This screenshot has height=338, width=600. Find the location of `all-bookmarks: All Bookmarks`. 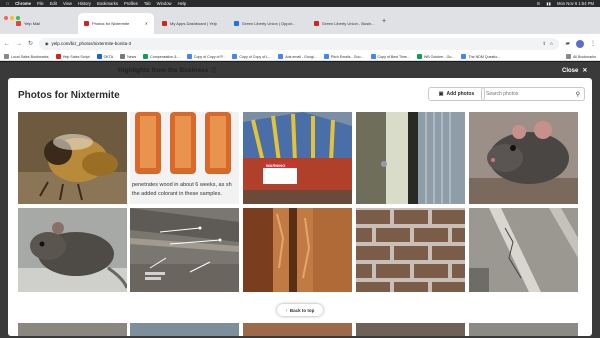

all-bookmarks: All Bookmarks is located at coordinates (581, 56).